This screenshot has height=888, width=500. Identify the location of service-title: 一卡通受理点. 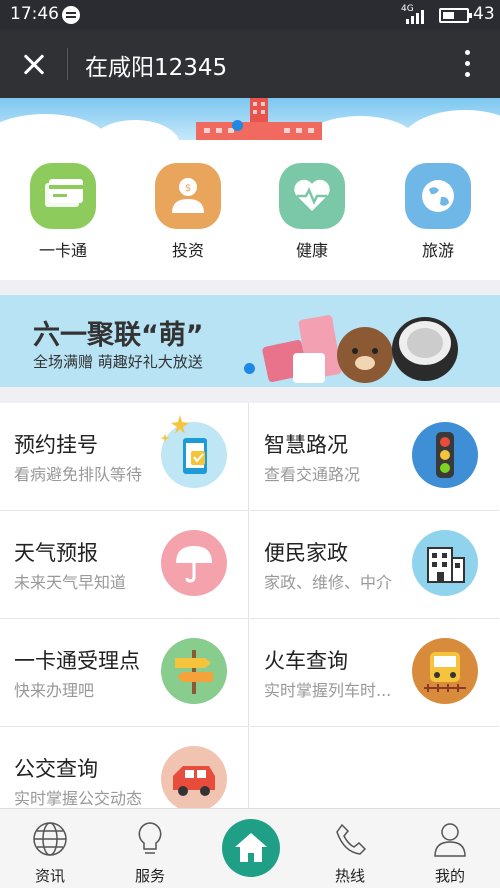
(77, 661).